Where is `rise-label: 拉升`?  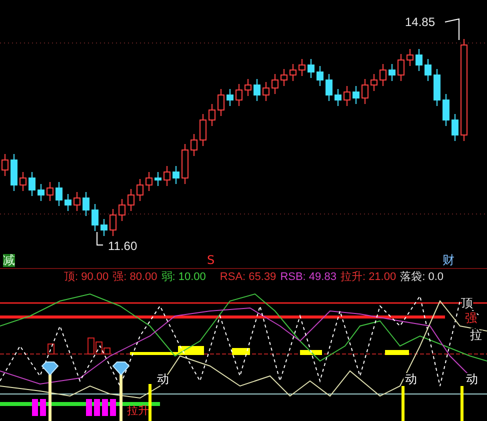
rise-label: 拉升 is located at coordinates (138, 410).